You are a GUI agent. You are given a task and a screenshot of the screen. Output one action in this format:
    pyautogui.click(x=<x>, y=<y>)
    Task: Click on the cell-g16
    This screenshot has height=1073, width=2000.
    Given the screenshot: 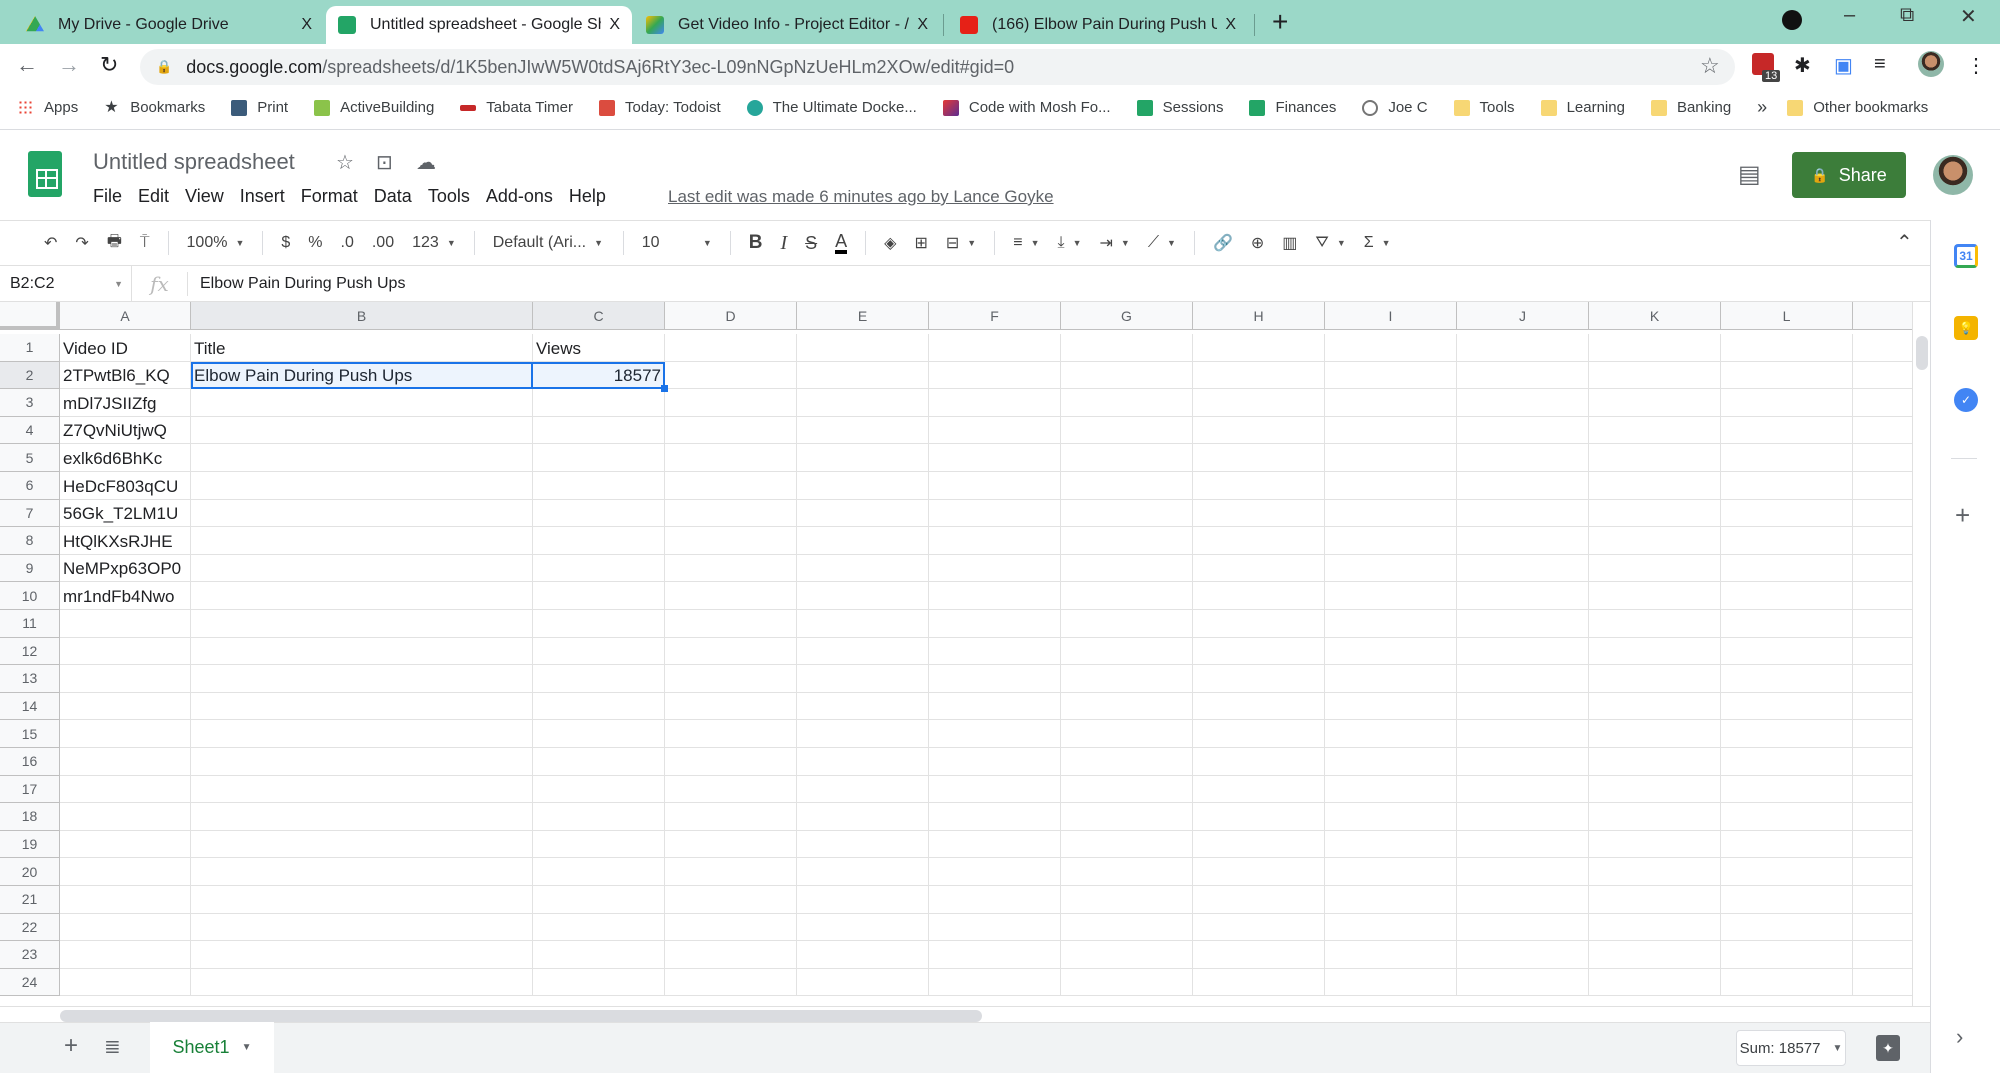 What is the action you would take?
    pyautogui.click(x=1127, y=762)
    